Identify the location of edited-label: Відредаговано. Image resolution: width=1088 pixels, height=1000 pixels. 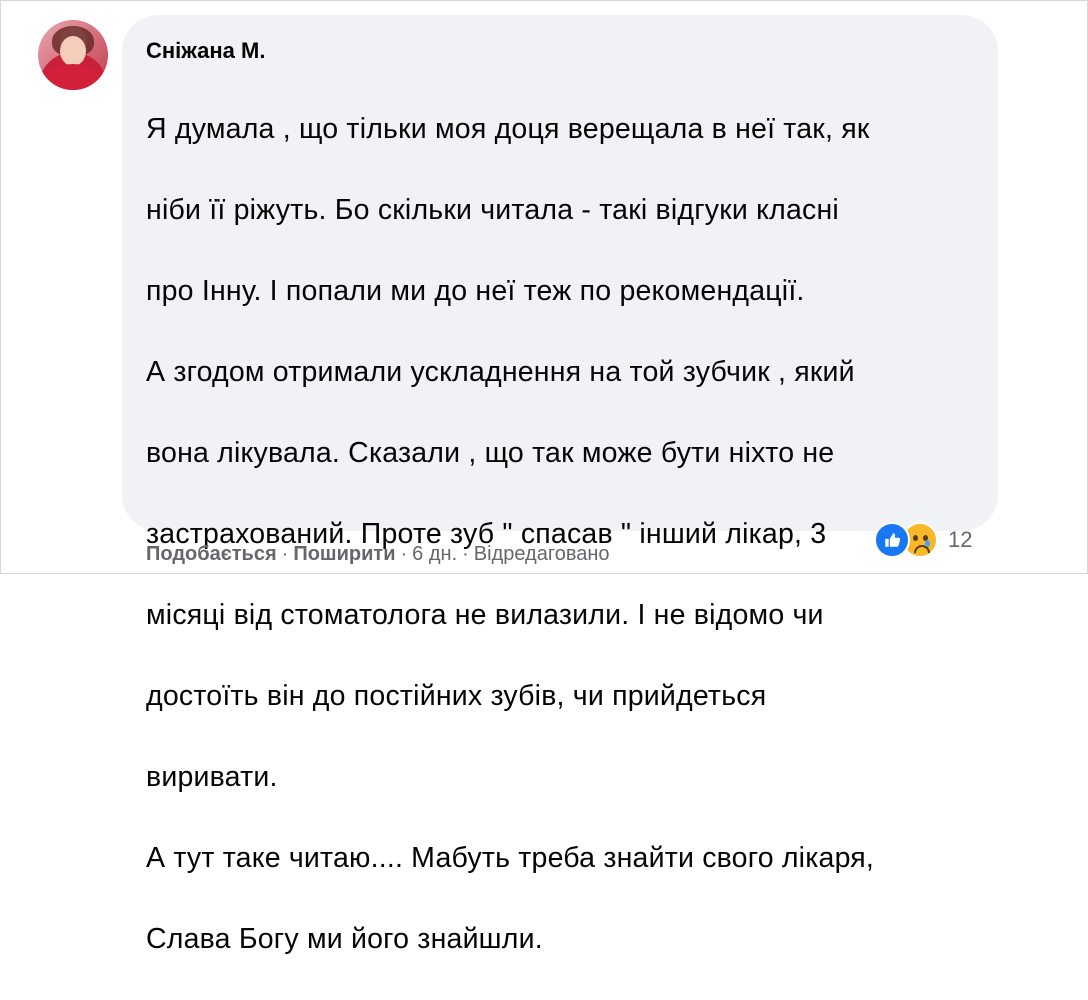
(542, 554).